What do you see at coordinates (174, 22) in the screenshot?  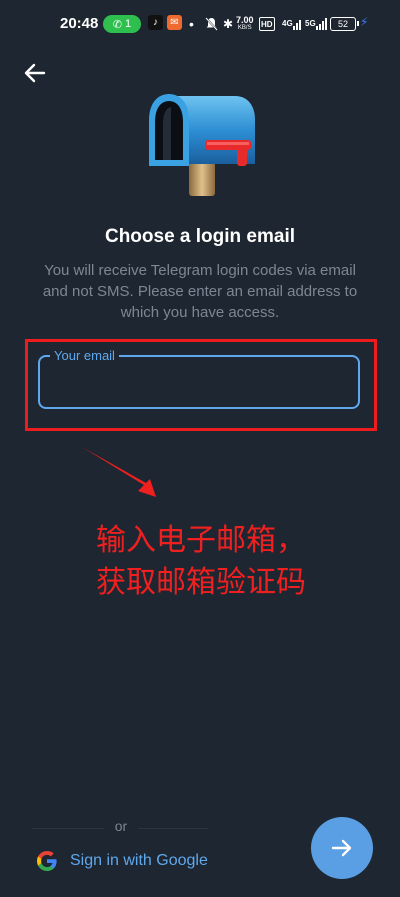 I see `app-notification-icon: ✉` at bounding box center [174, 22].